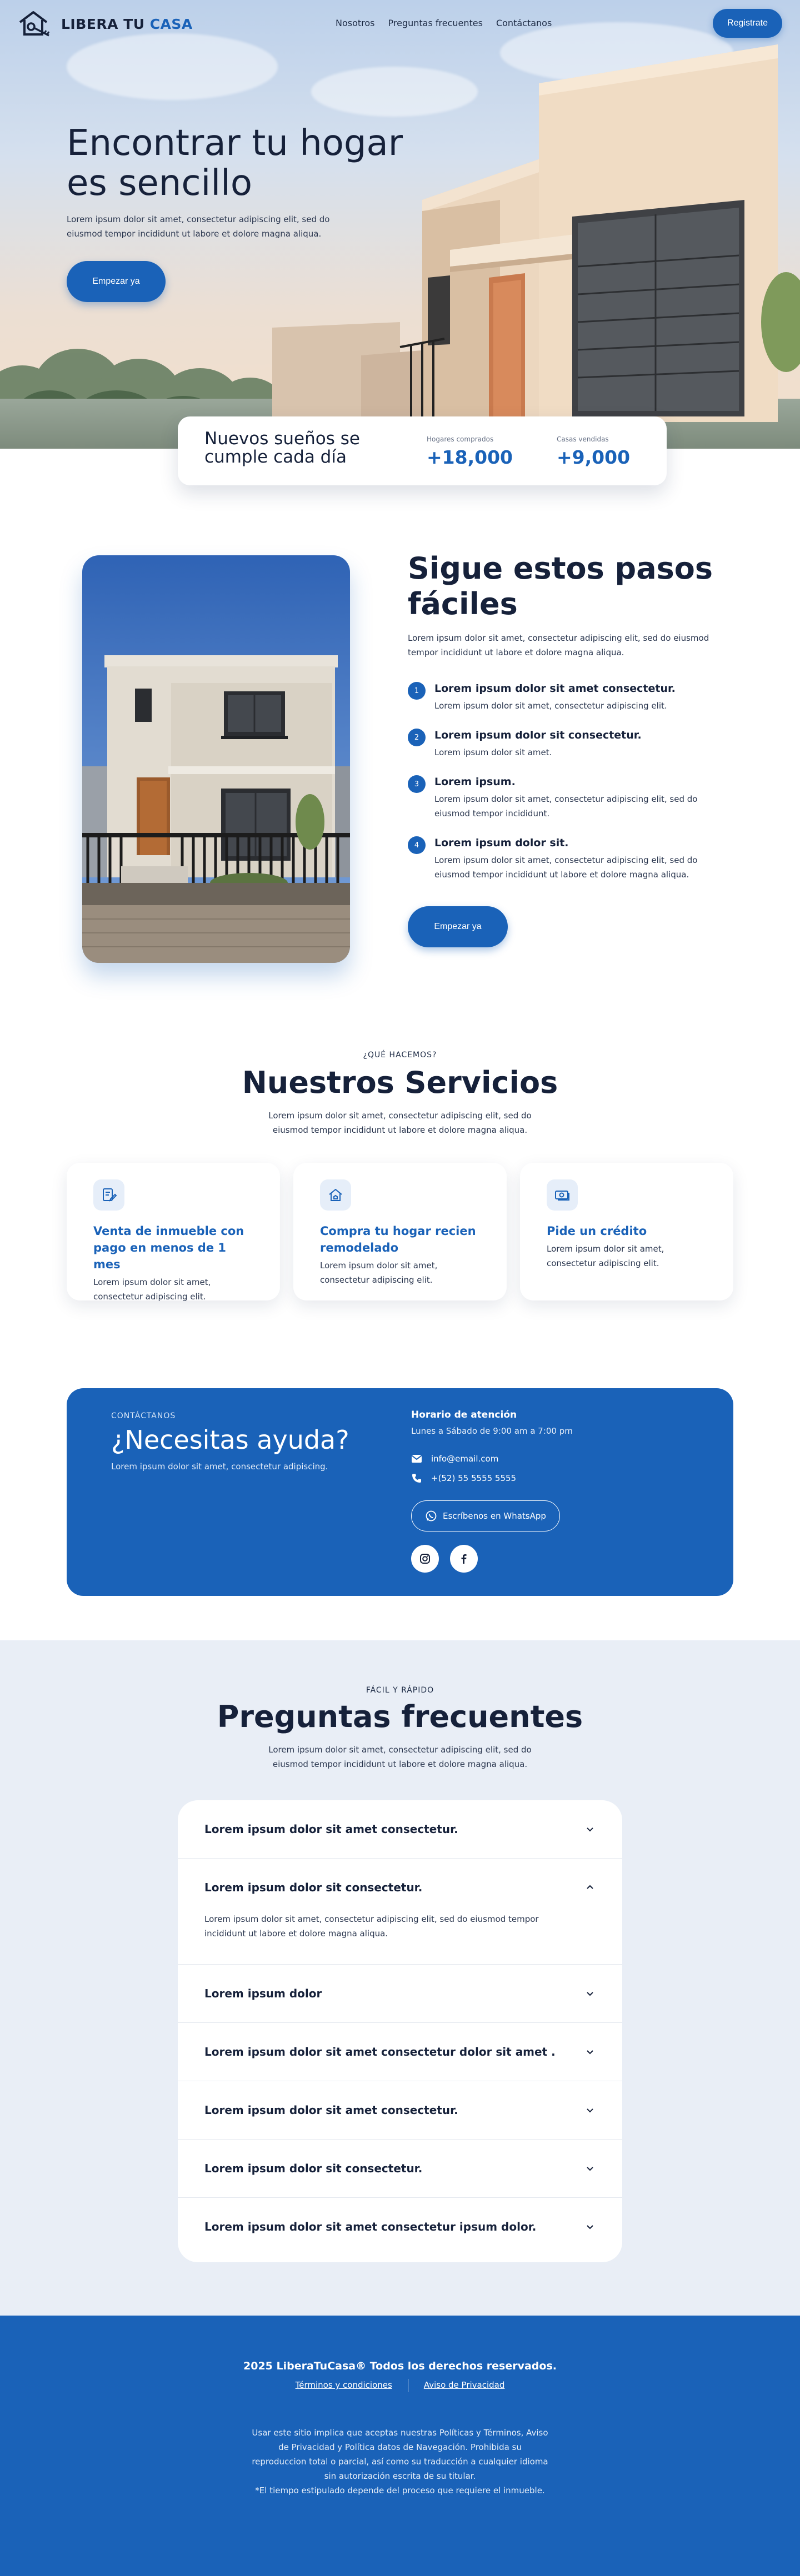 Image resolution: width=800 pixels, height=2576 pixels. I want to click on stat-homes-bought: Hogares comprados +18,000, so click(470, 451).